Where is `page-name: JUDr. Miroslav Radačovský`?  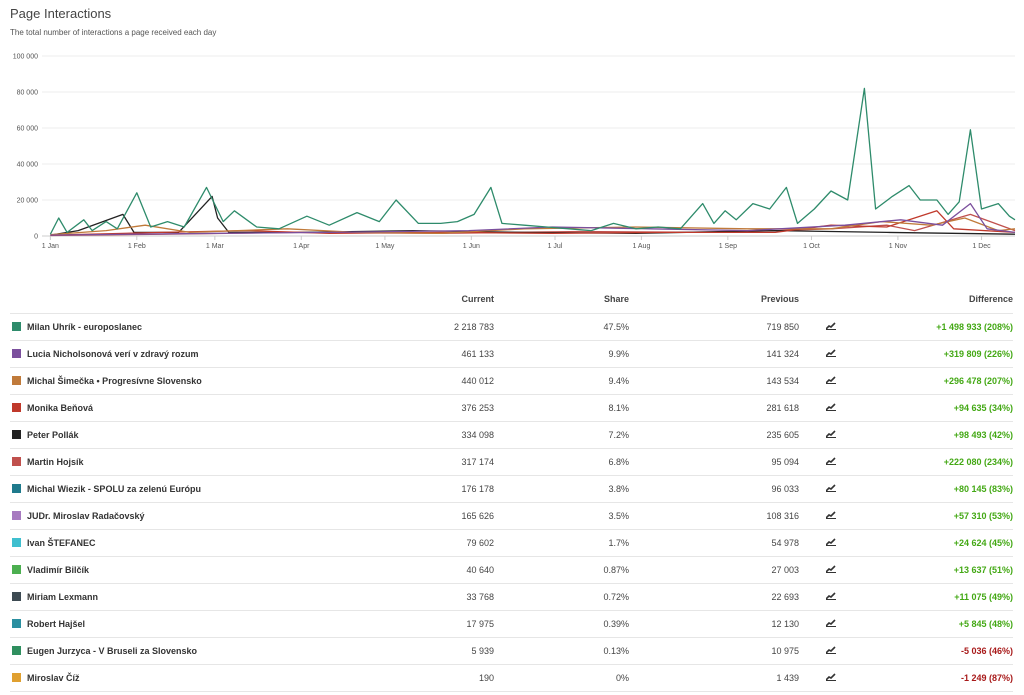
page-name: JUDr. Miroslav Radačovský is located at coordinates (190, 516).